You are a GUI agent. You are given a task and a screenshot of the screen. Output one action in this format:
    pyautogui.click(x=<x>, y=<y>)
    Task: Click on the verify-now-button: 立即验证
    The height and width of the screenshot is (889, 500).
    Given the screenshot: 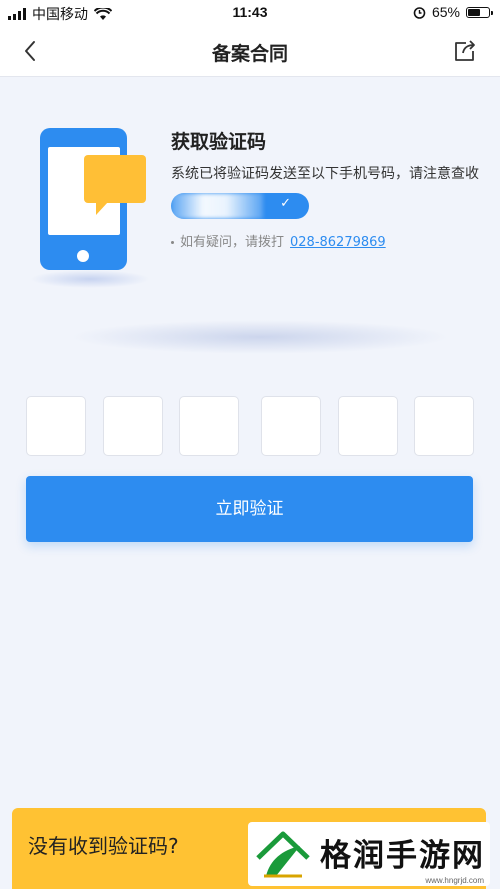 What is the action you would take?
    pyautogui.click(x=249, y=509)
    